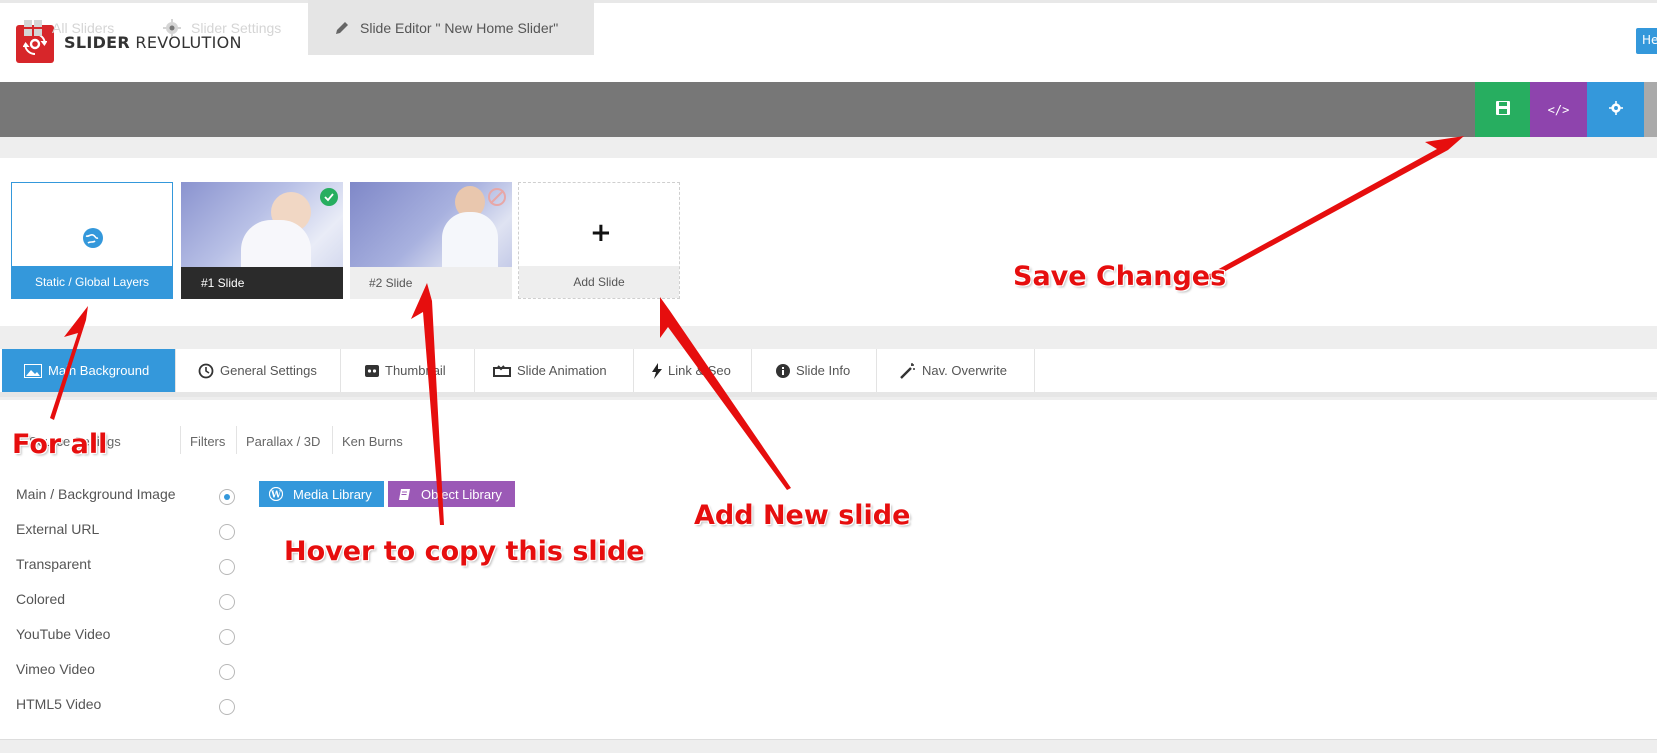 The height and width of the screenshot is (753, 1657). What do you see at coordinates (227, 637) in the screenshot?
I see `source-radio-youtube` at bounding box center [227, 637].